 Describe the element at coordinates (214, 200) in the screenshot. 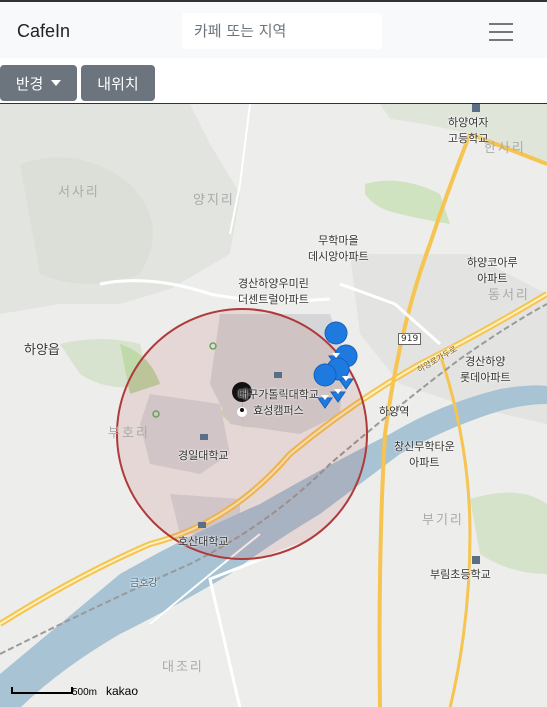

I see `label-yangjiri: 양지리` at that location.